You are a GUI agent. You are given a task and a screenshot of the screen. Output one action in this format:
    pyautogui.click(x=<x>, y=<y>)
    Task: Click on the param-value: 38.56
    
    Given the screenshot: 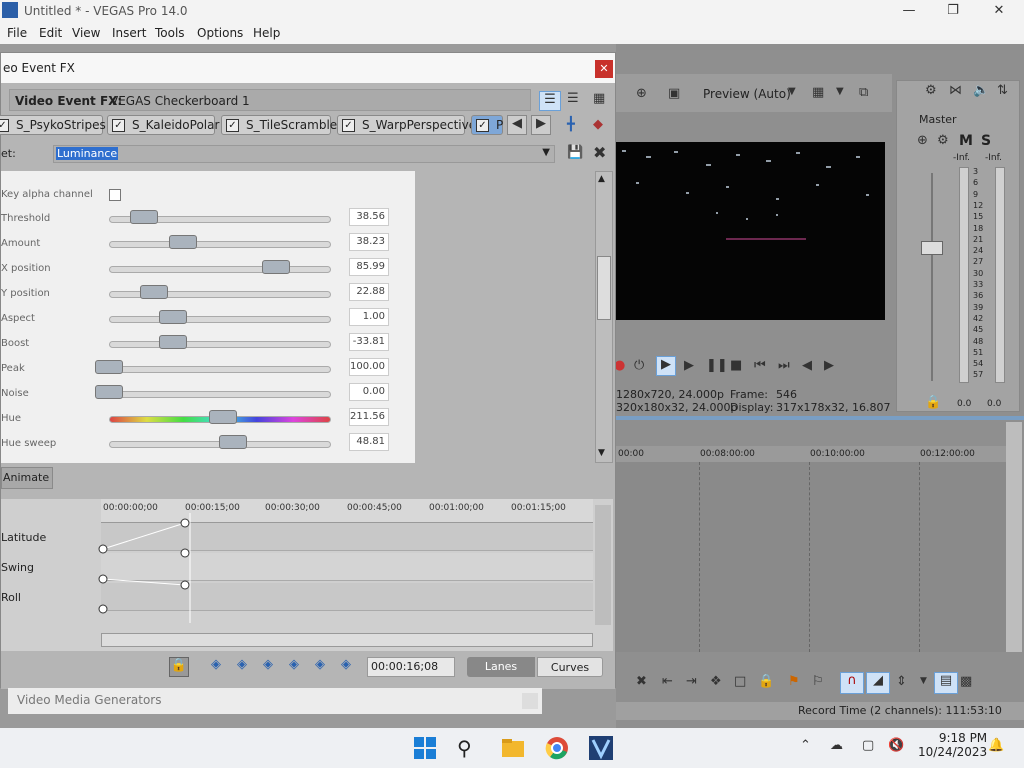 What is the action you would take?
    pyautogui.click(x=369, y=217)
    